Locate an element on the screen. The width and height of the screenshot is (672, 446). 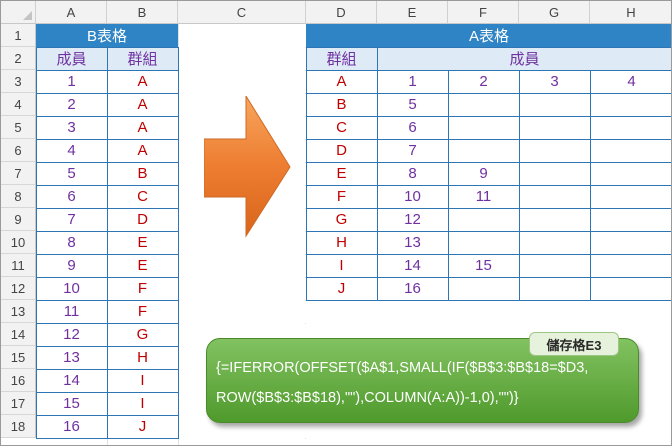
table-b-member-cell: 13 is located at coordinates (71, 357).